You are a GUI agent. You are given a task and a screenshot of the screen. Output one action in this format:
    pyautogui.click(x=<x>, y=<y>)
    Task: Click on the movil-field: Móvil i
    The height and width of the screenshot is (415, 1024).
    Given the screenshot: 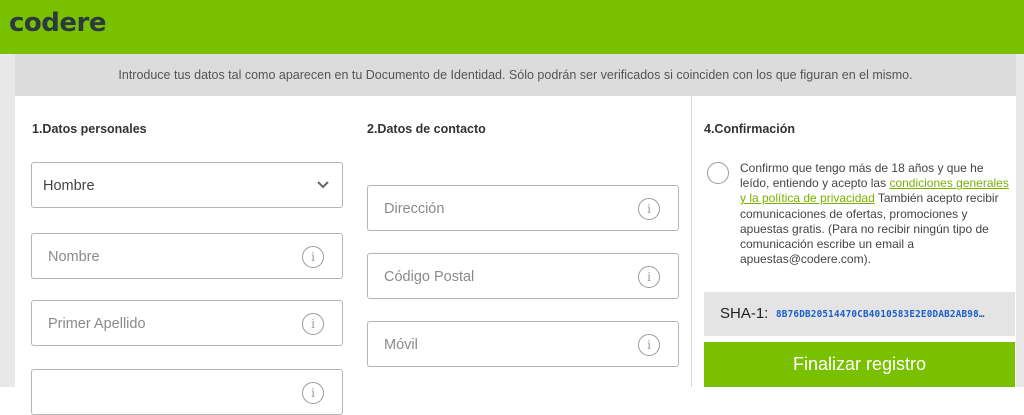 What is the action you would take?
    pyautogui.click(x=523, y=344)
    